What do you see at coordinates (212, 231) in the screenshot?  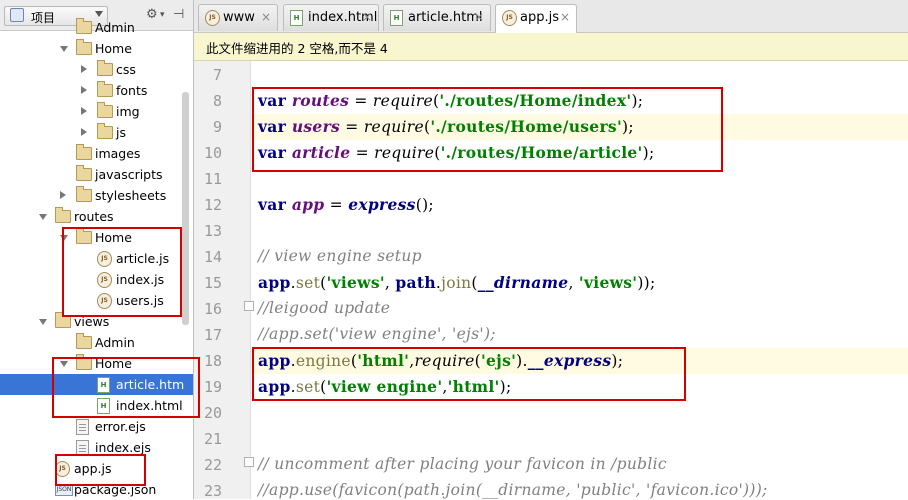 I see `line-number: 13` at bounding box center [212, 231].